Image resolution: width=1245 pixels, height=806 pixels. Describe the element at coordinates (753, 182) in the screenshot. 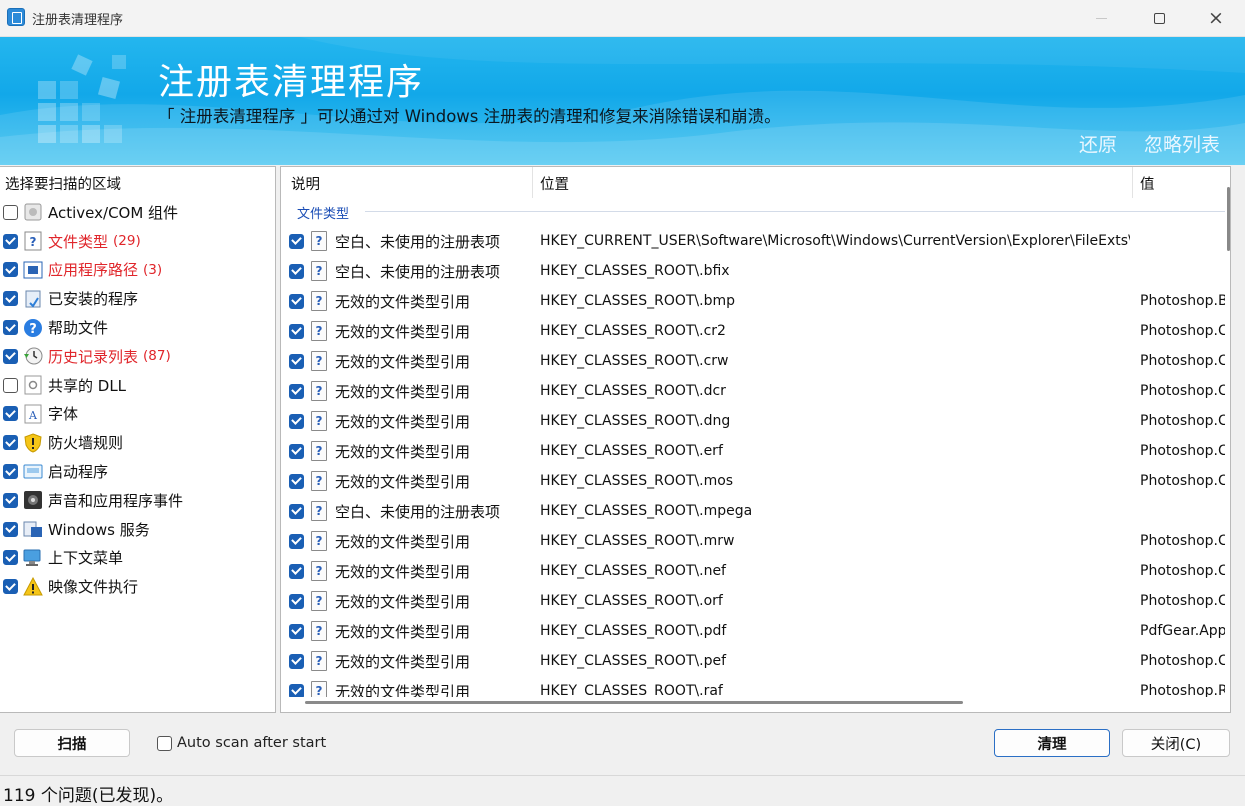

I see `results-header: 说明 位置 值` at that location.